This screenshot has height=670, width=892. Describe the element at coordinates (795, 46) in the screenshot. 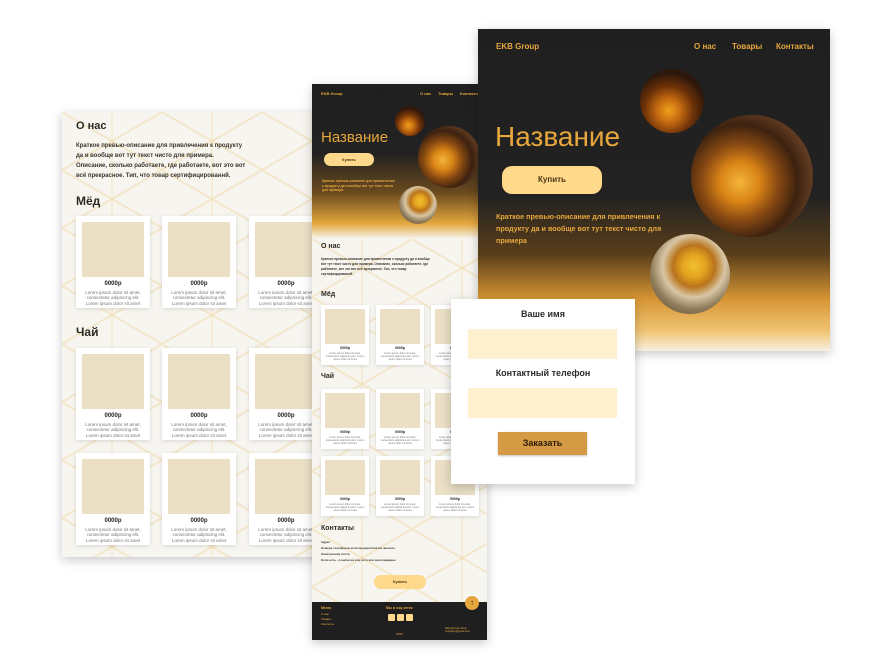

I see `right-nav-contacts: Контакты` at that location.